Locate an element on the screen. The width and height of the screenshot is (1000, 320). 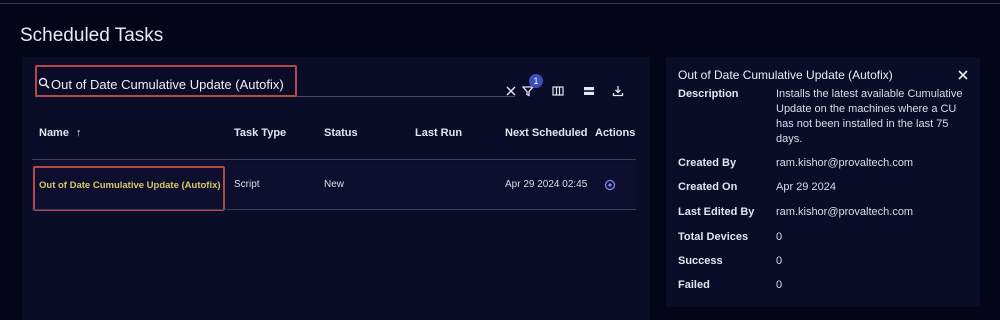
column-header-name-label: Name is located at coordinates (54, 133).